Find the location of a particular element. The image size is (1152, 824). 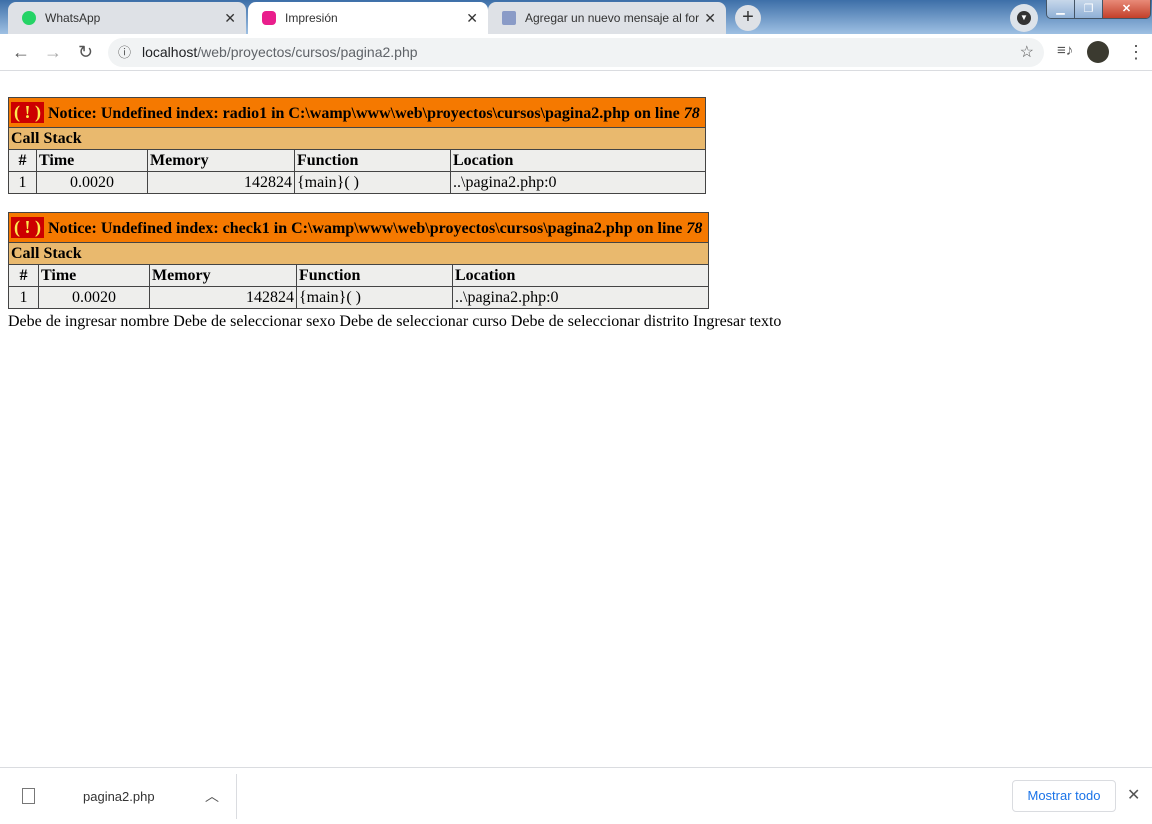

forward-icon: → is located at coordinates (53, 52).